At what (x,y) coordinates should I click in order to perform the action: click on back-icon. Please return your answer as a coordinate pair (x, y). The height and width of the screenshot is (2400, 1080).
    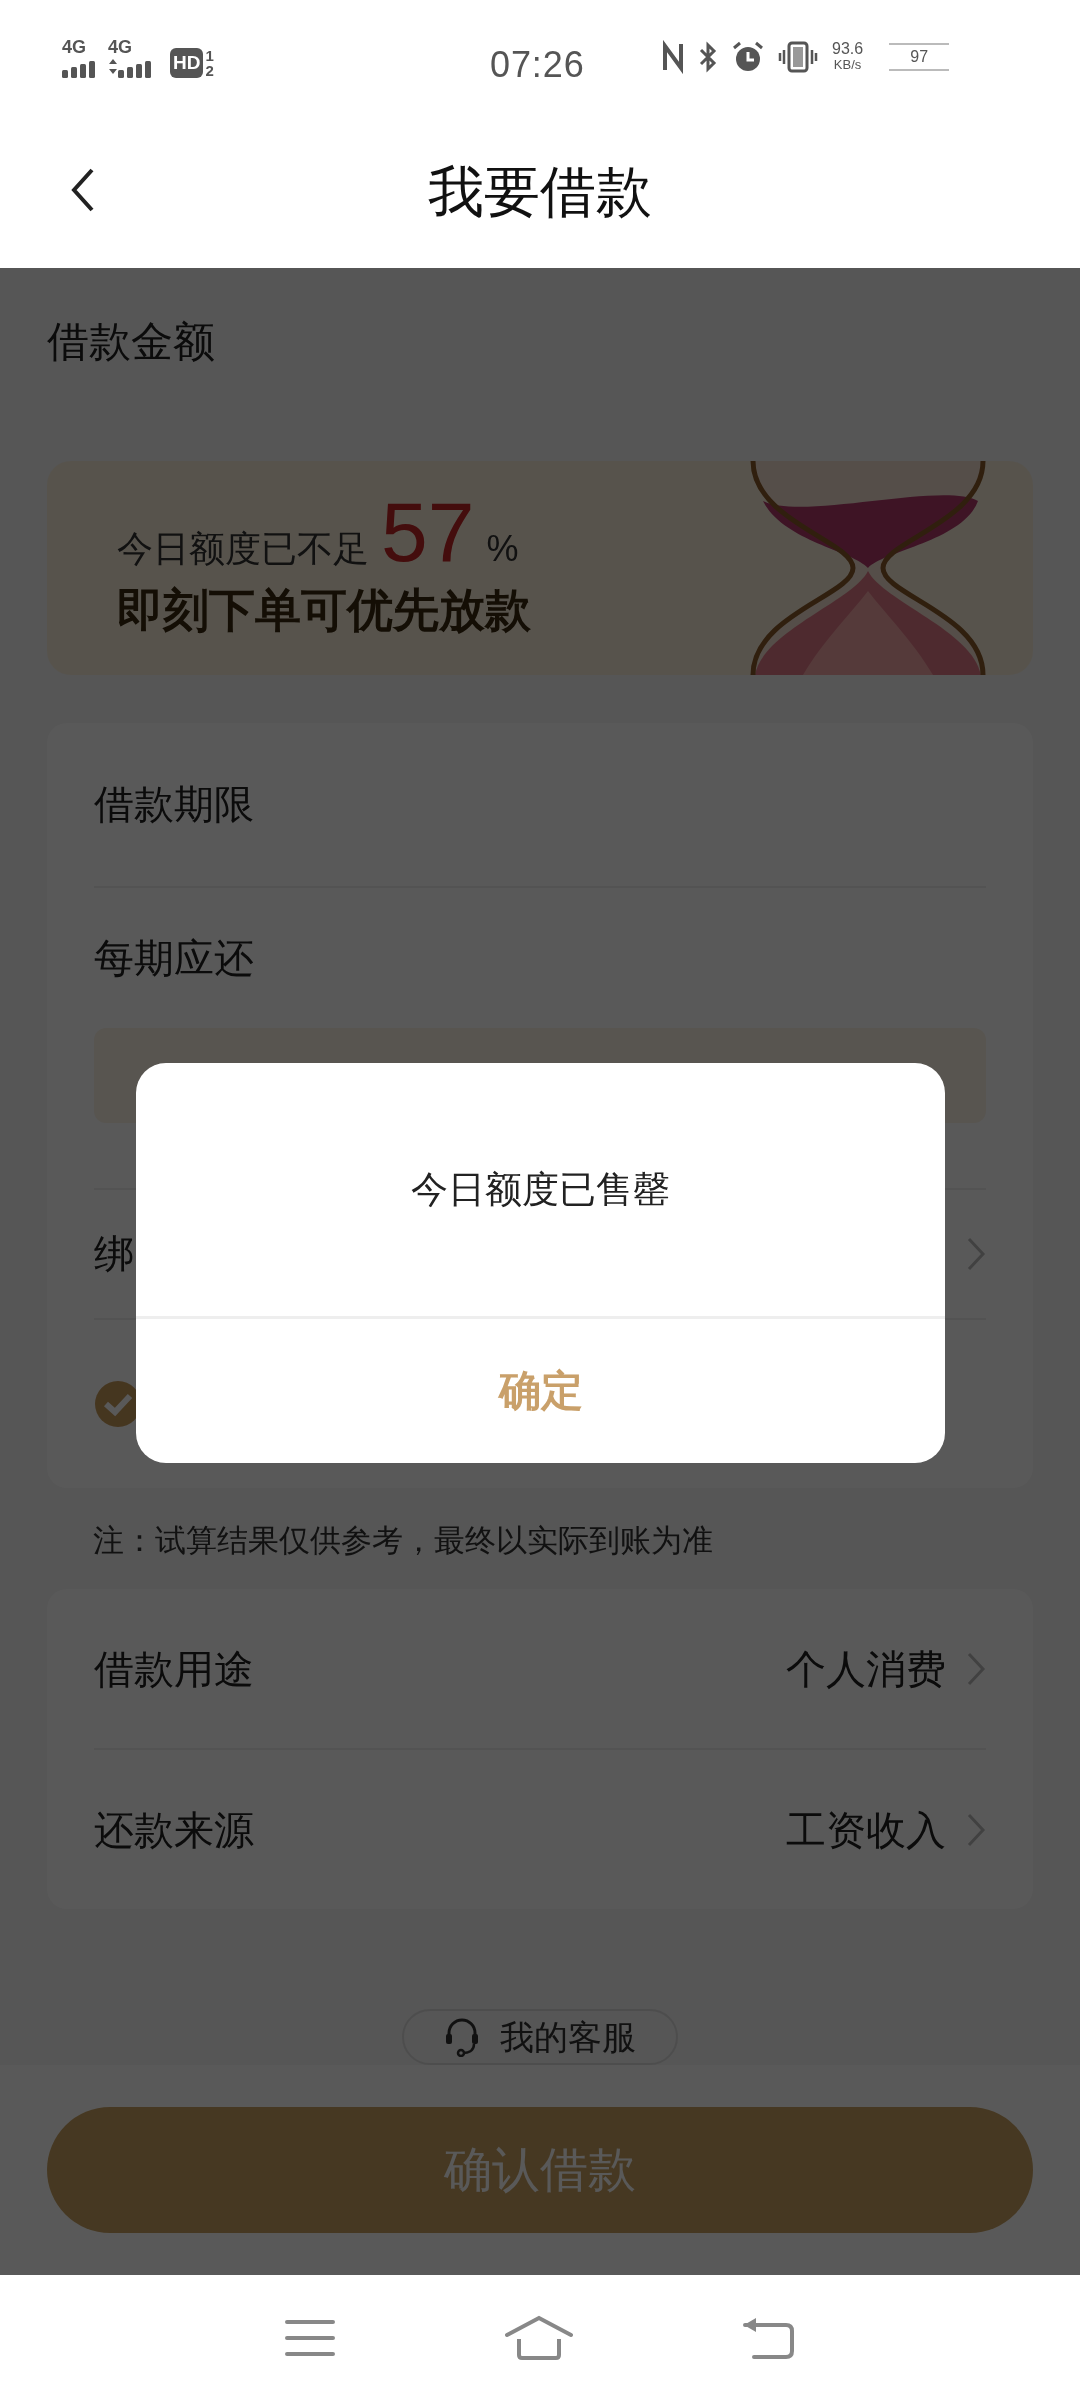
    Looking at the image, I should click on (83, 189).